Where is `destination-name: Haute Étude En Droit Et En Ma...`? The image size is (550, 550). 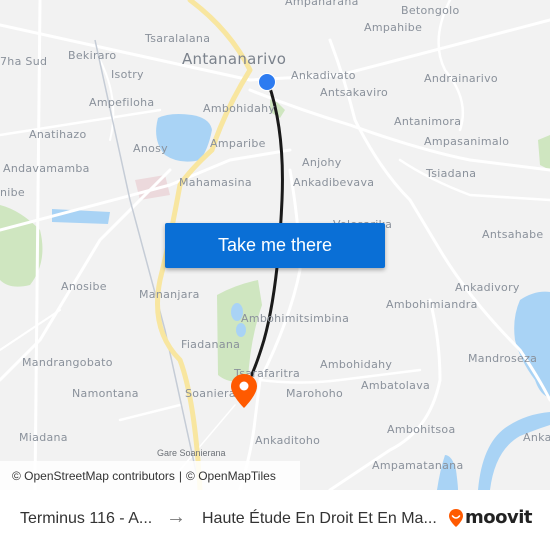 destination-name: Haute Étude En Droit Et En Ma... is located at coordinates (319, 518).